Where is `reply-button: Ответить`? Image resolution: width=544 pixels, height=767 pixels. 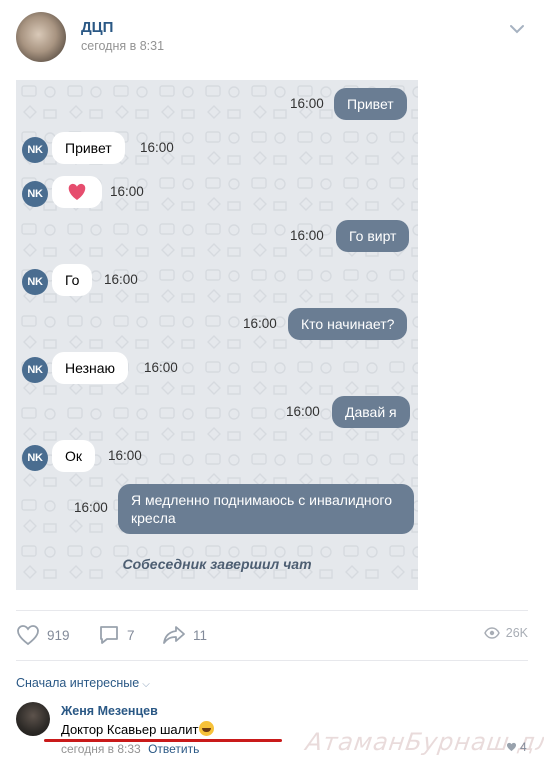
reply-button: Ответить is located at coordinates (173, 749).